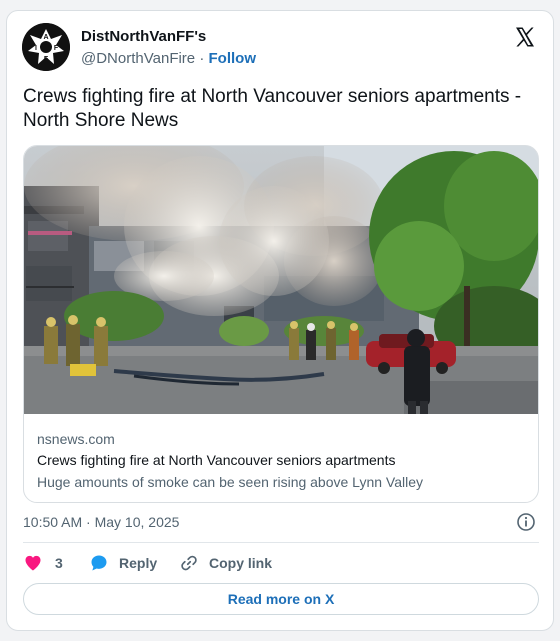  What do you see at coordinates (138, 58) in the screenshot?
I see `author-handle: @DNorthVanFire` at bounding box center [138, 58].